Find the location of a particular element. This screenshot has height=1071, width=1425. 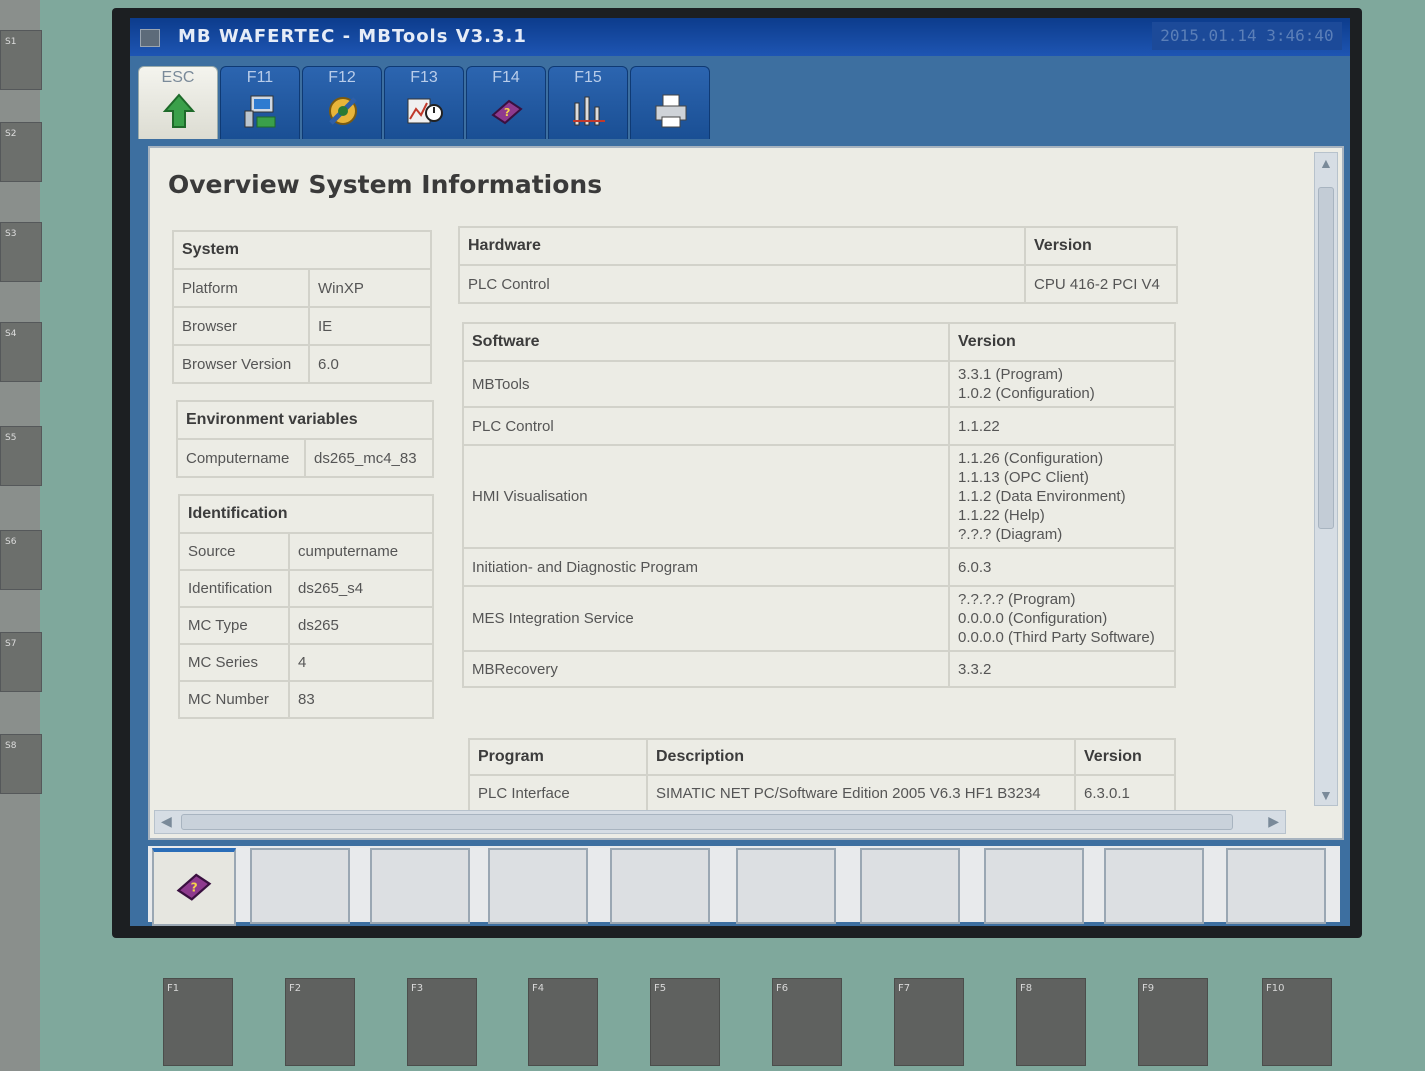

tab-f12: F12 is located at coordinates (342, 102).